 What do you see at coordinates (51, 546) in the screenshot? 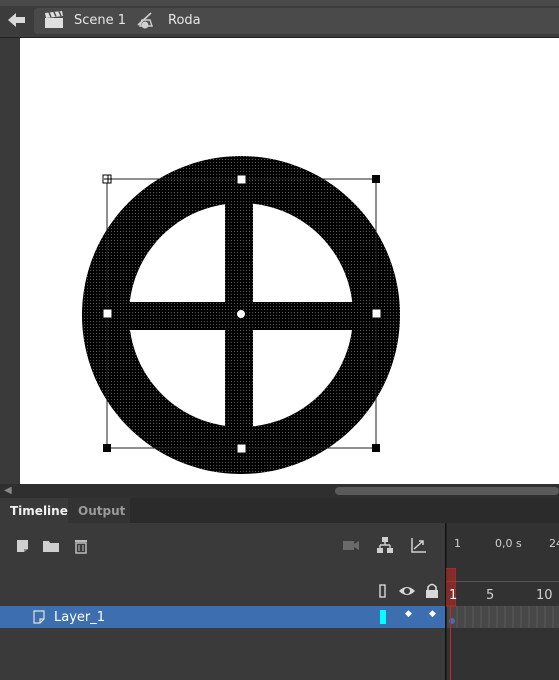
I see `new-folder-icon` at bounding box center [51, 546].